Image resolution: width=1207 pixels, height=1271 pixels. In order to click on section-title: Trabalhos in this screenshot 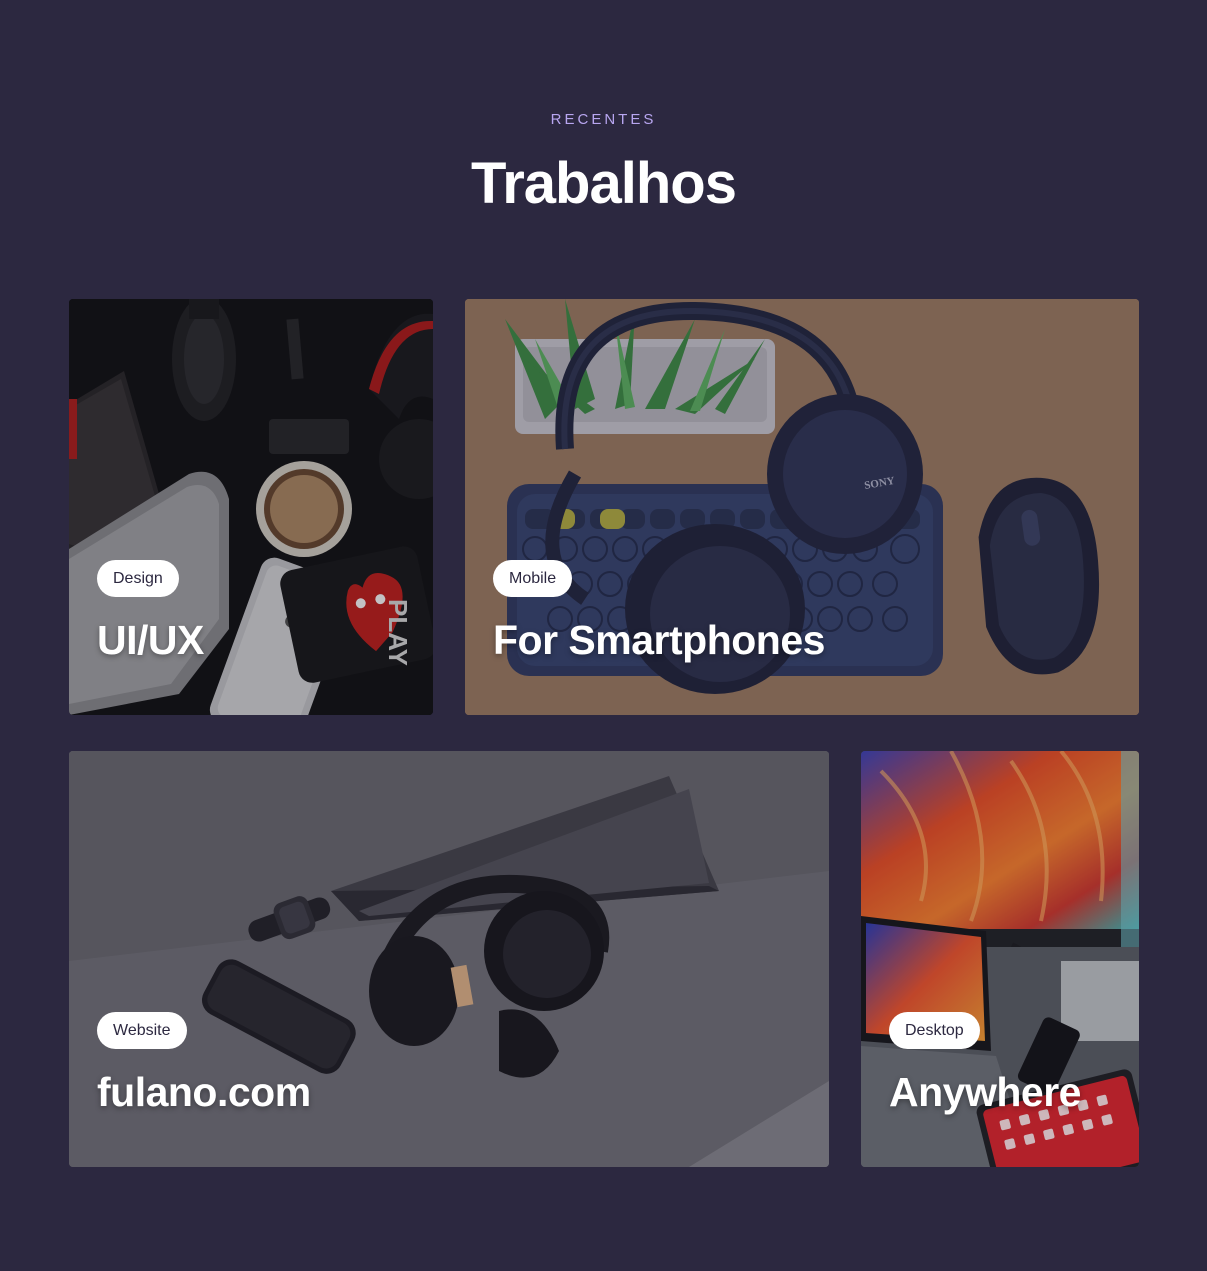, I will do `click(604, 183)`.